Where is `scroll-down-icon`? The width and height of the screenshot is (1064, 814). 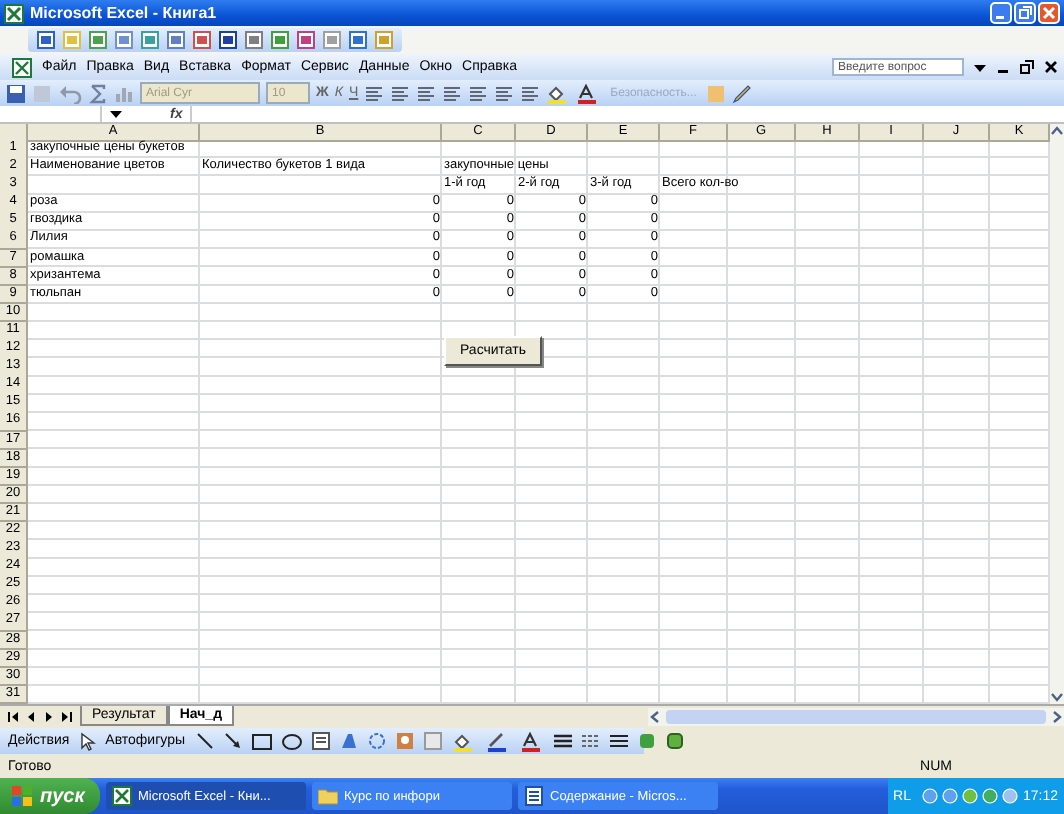
scroll-down-icon is located at coordinates (1057, 697).